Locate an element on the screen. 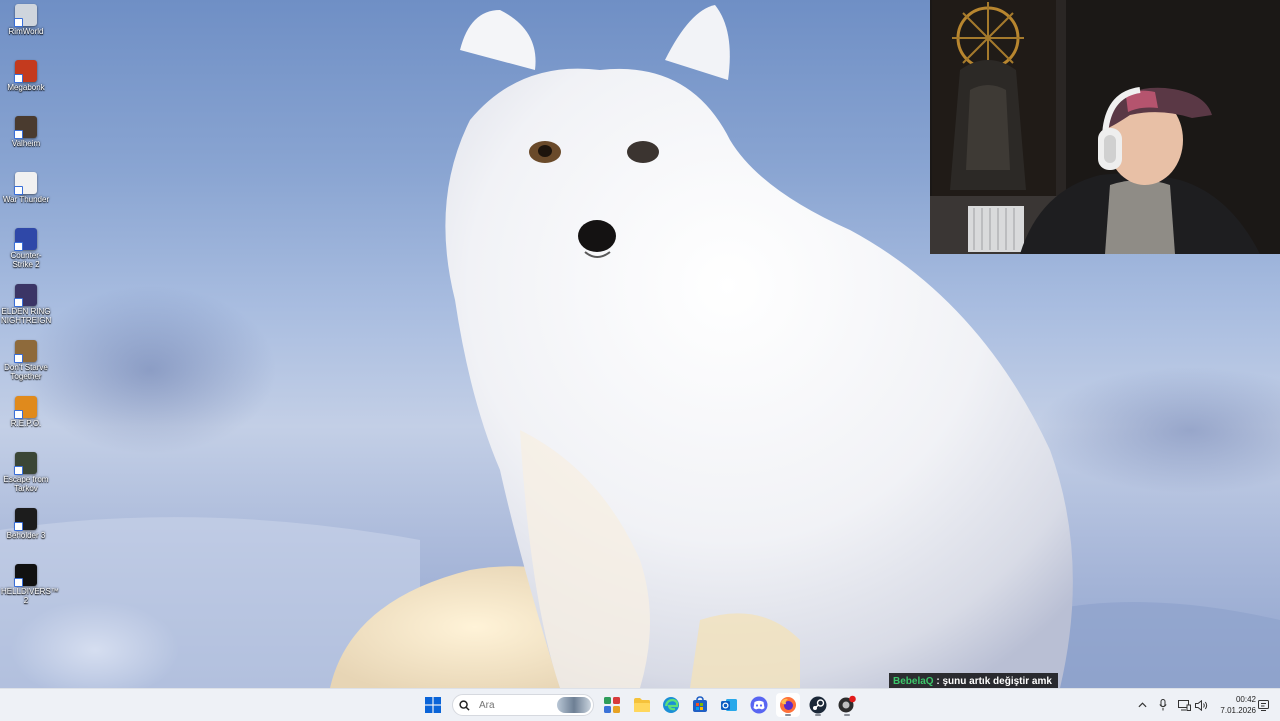  taskbar-app-discord is located at coordinates (759, 705).